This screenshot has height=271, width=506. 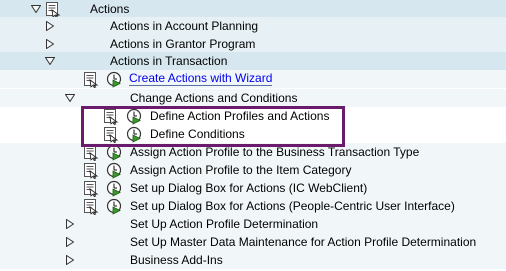 I want to click on tree-node-create-wizard: Create Actions with Wizard, so click(x=253, y=79).